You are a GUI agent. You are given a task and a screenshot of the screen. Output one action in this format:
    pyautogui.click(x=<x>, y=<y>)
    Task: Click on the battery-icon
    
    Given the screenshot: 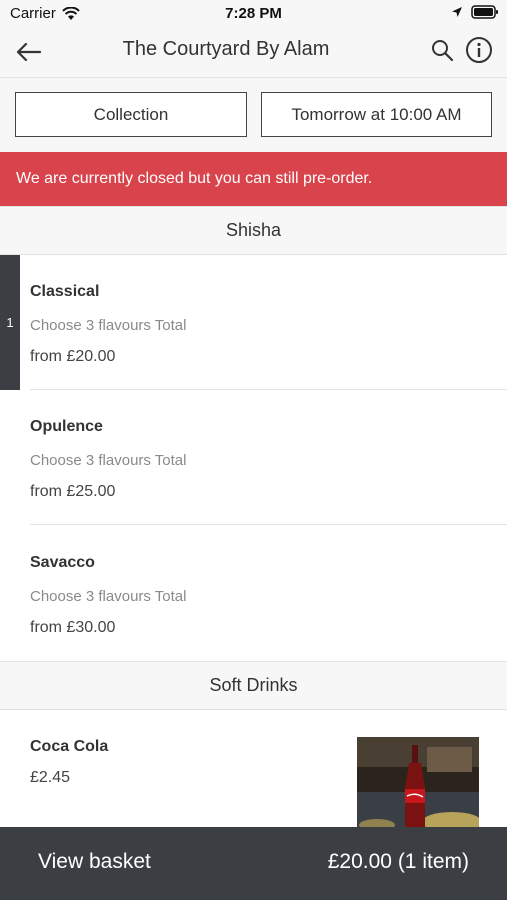 What is the action you would take?
    pyautogui.click(x=484, y=12)
    